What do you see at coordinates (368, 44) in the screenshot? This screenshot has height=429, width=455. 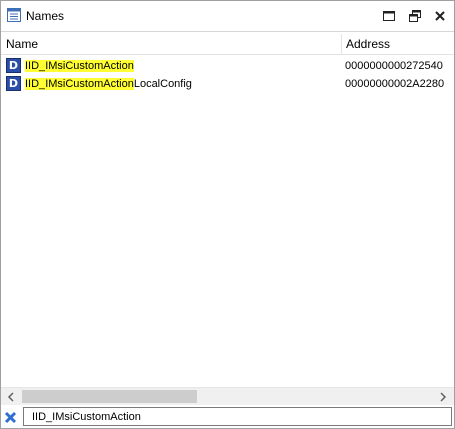 I see `column-address-header: Address` at bounding box center [368, 44].